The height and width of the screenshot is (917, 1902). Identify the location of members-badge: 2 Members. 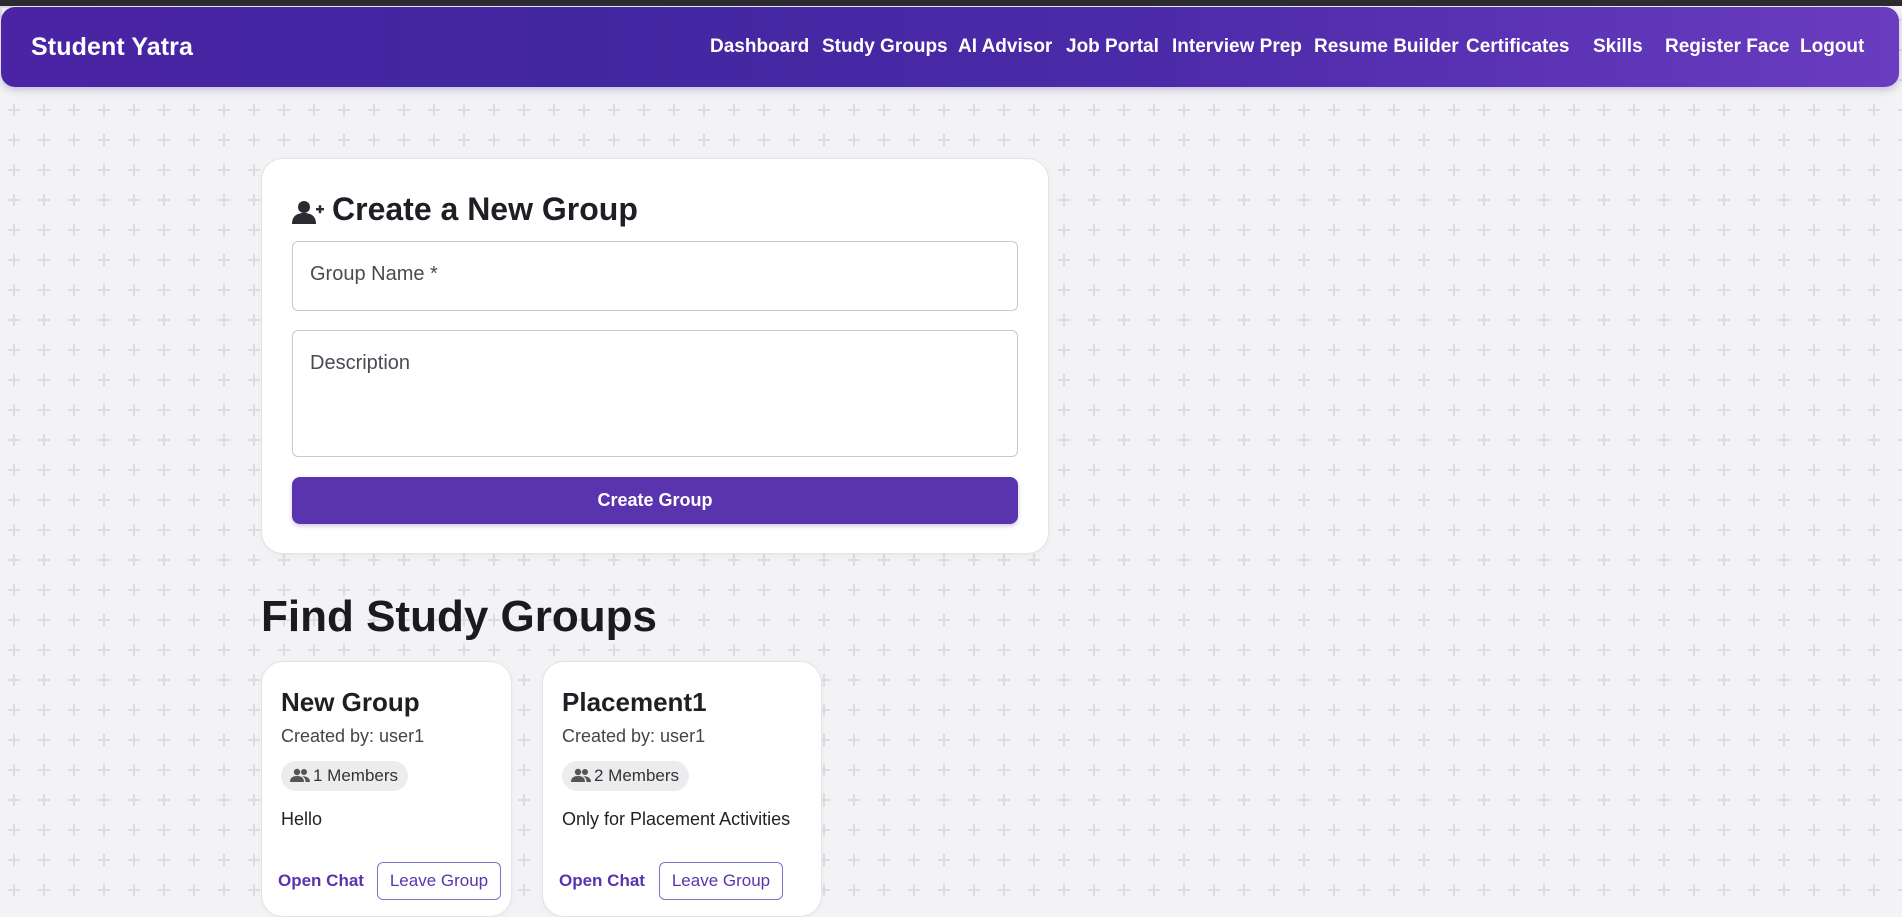
(626, 776).